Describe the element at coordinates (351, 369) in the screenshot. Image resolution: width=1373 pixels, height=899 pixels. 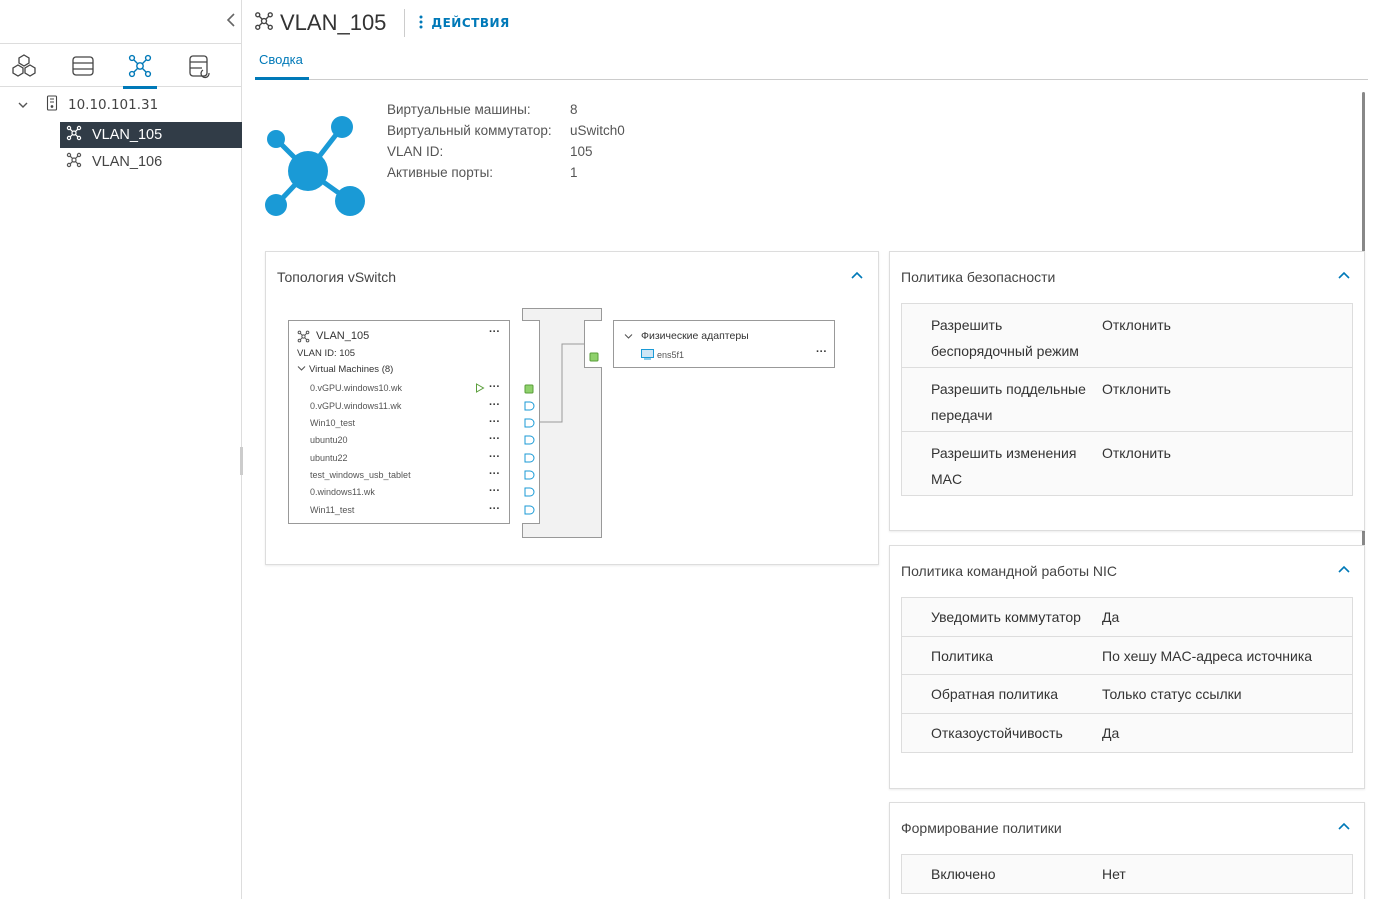
I see `vm-list-header: Virtual Machines (8)` at that location.